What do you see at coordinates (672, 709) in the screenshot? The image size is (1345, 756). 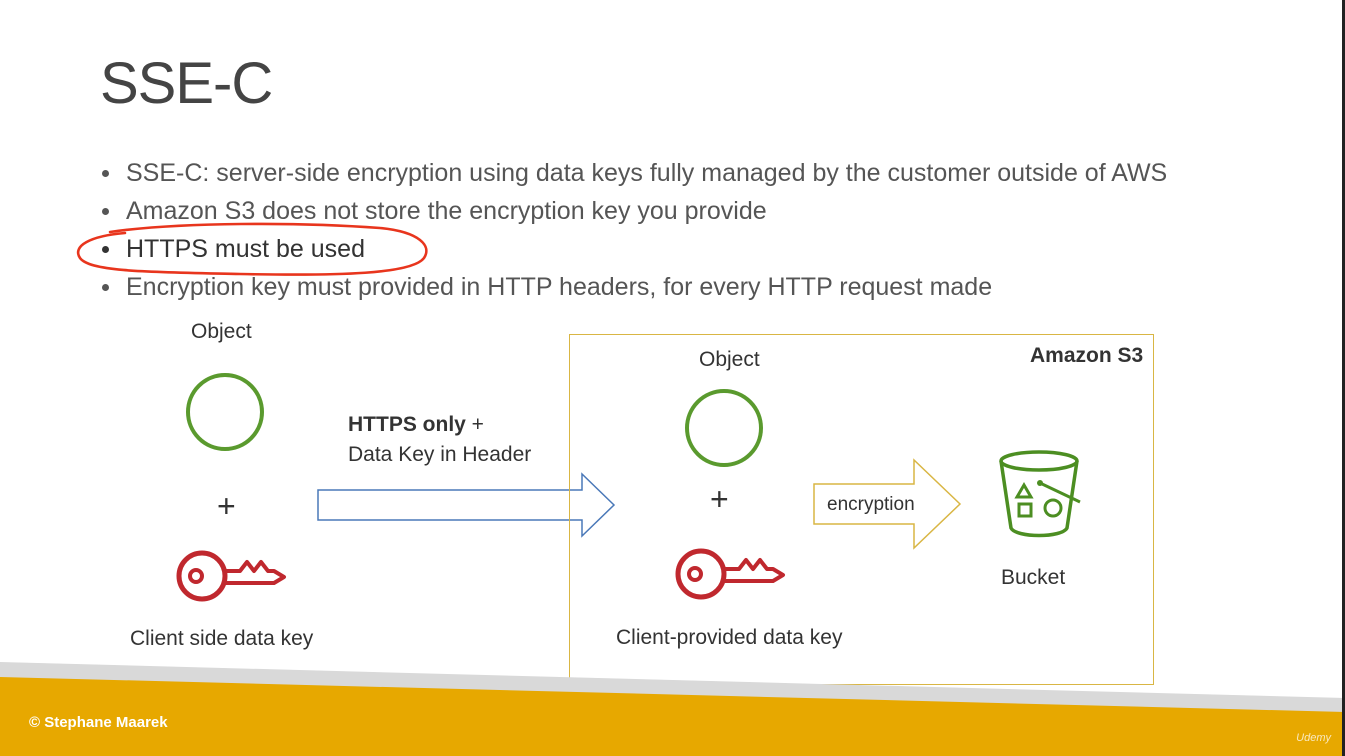 I see `footer-band` at bounding box center [672, 709].